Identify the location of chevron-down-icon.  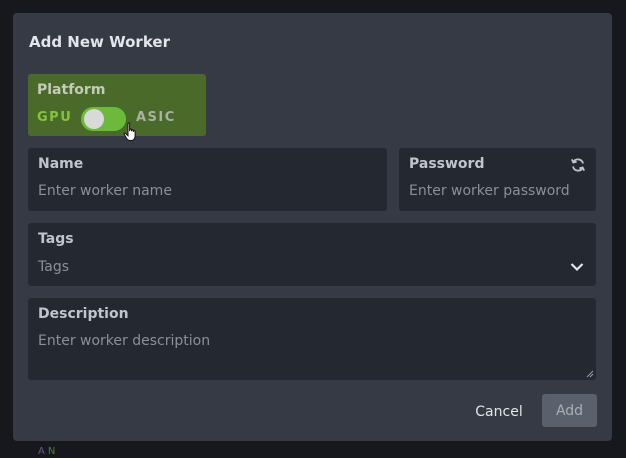
(577, 267).